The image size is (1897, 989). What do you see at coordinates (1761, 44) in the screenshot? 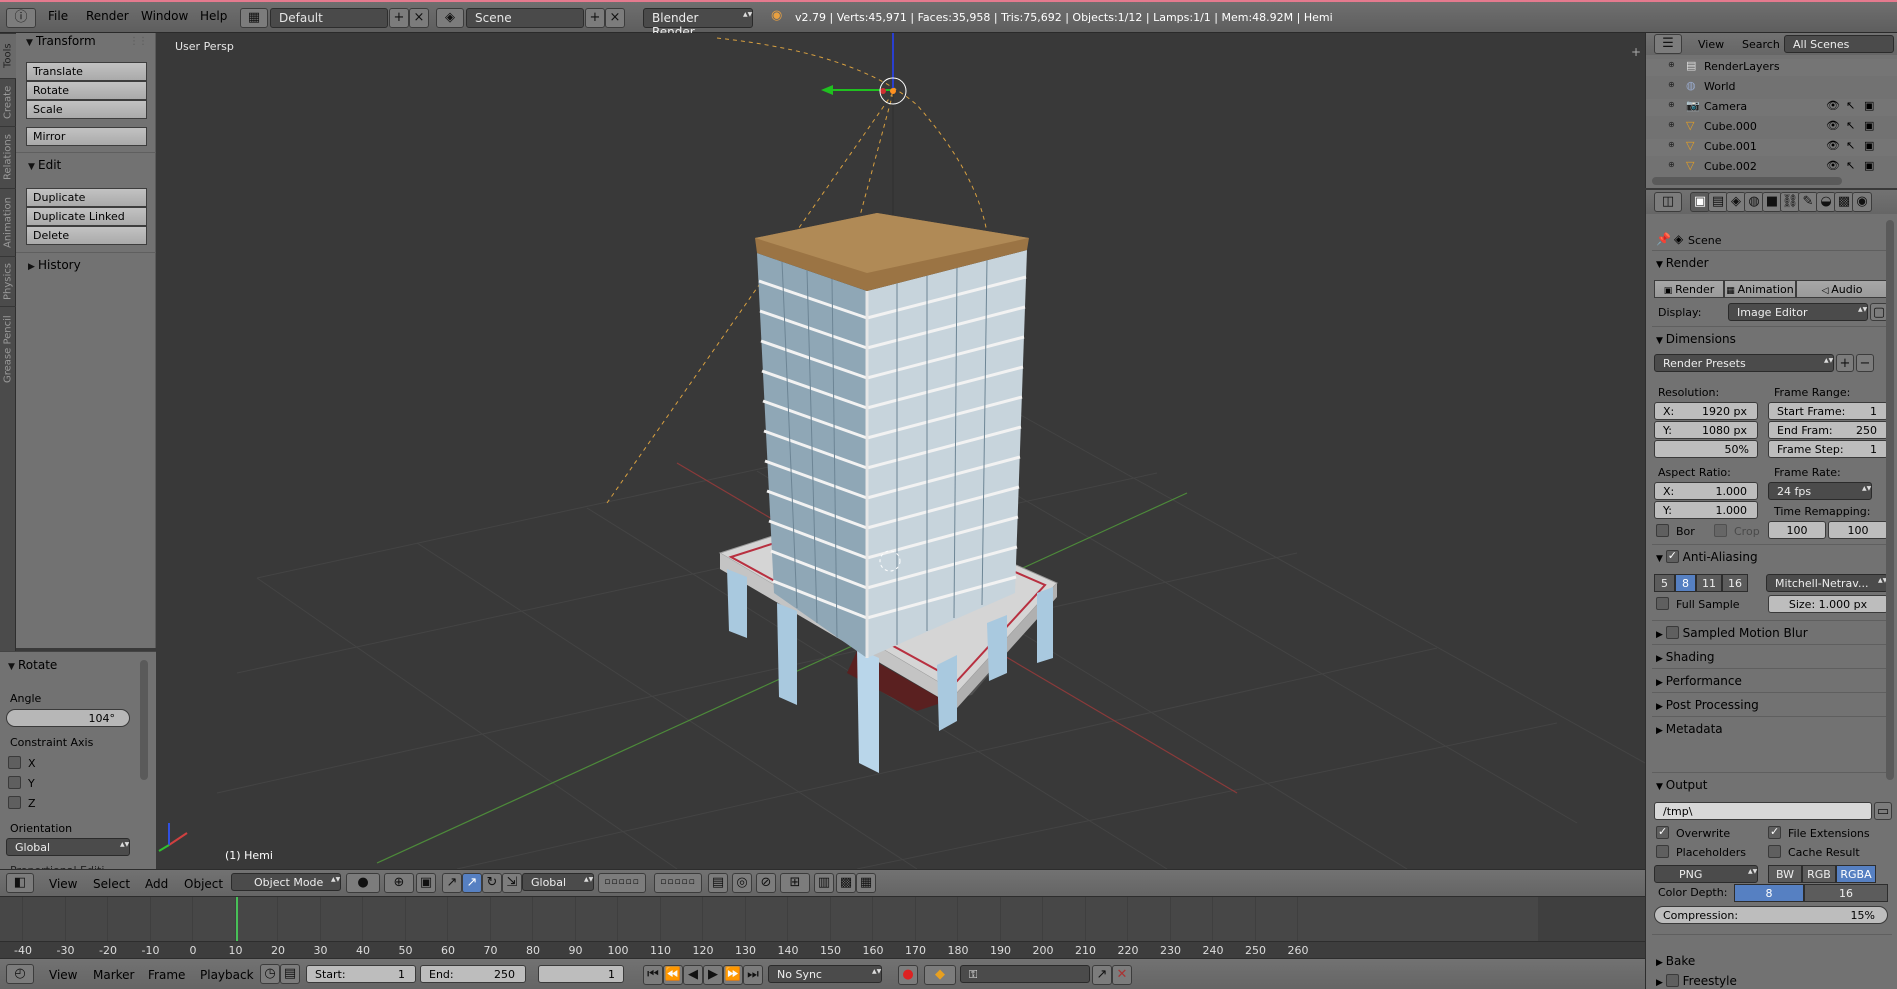
I see `outliner-search-menu: Search` at bounding box center [1761, 44].